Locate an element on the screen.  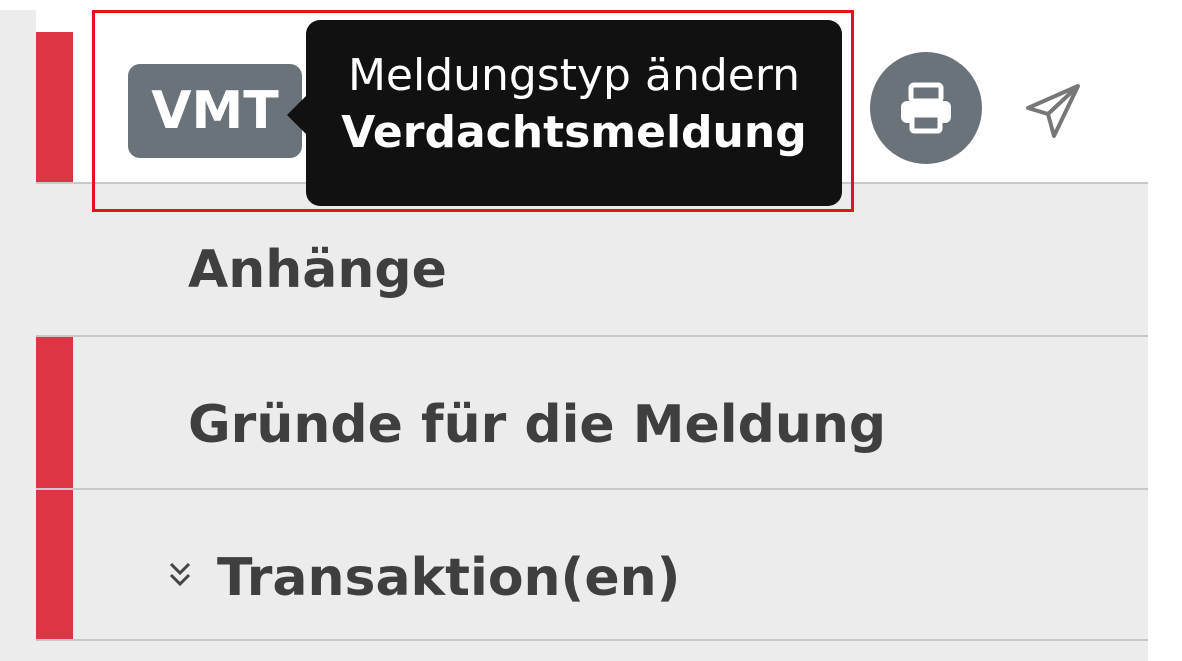
report-type-badge-label: VMT is located at coordinates (215, 111).